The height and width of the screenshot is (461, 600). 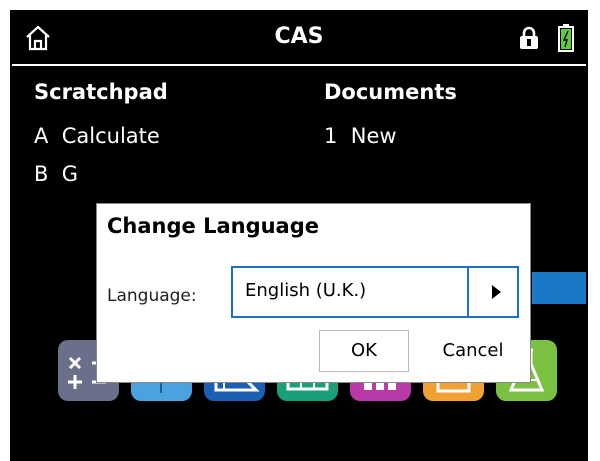 I want to click on item-label: Calculate, so click(x=110, y=136).